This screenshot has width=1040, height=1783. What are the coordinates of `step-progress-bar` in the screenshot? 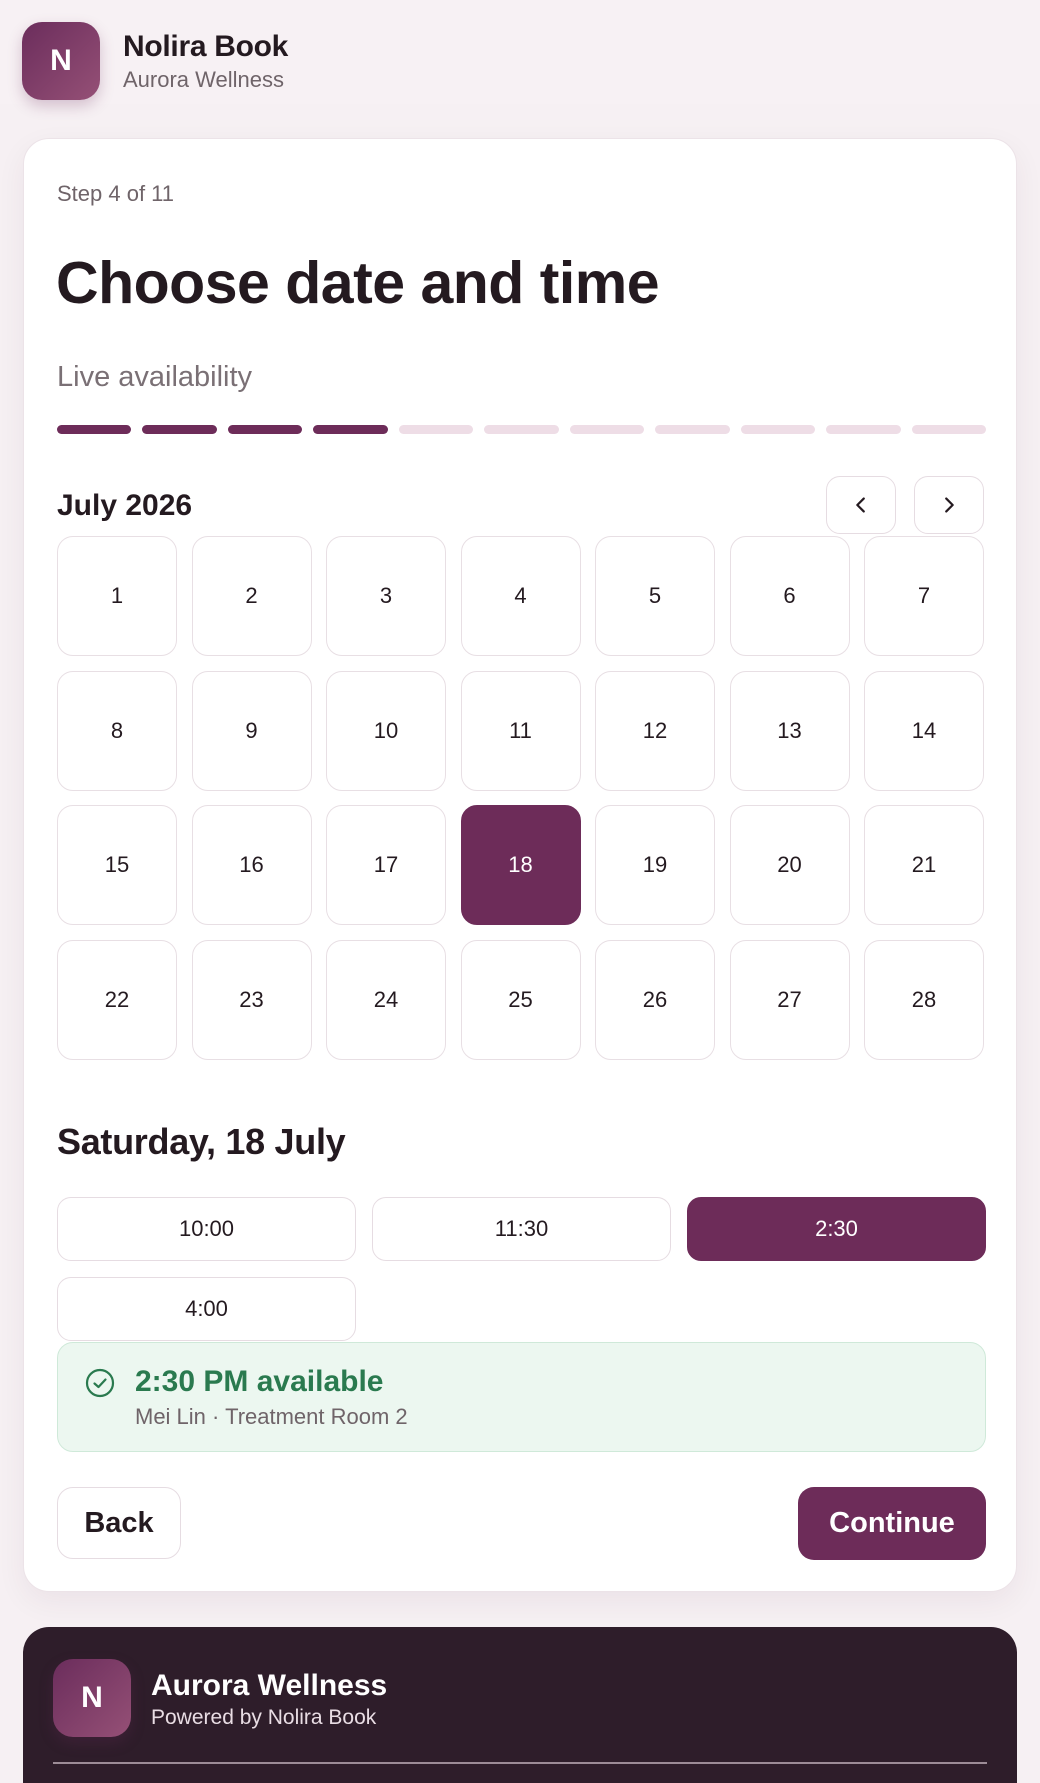 It's located at (521, 429).